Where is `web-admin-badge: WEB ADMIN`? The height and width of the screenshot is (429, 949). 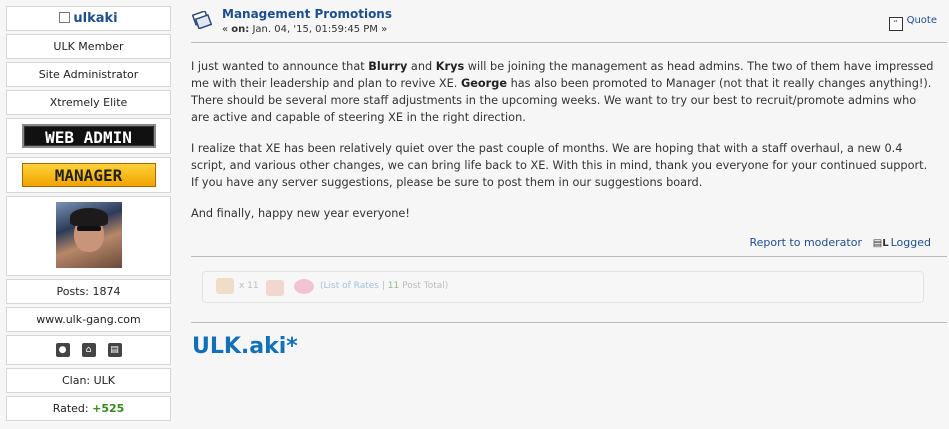
web-admin-badge: WEB ADMIN is located at coordinates (88, 136).